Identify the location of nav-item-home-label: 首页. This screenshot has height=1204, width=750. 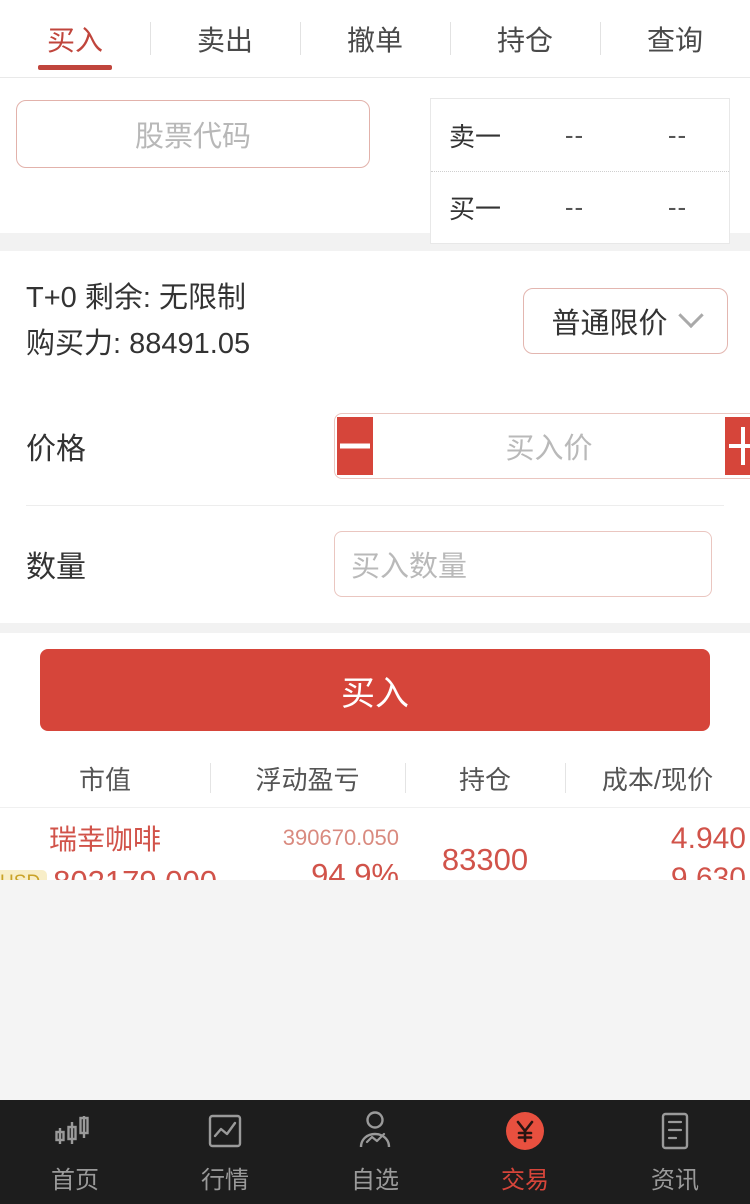
(75, 1180).